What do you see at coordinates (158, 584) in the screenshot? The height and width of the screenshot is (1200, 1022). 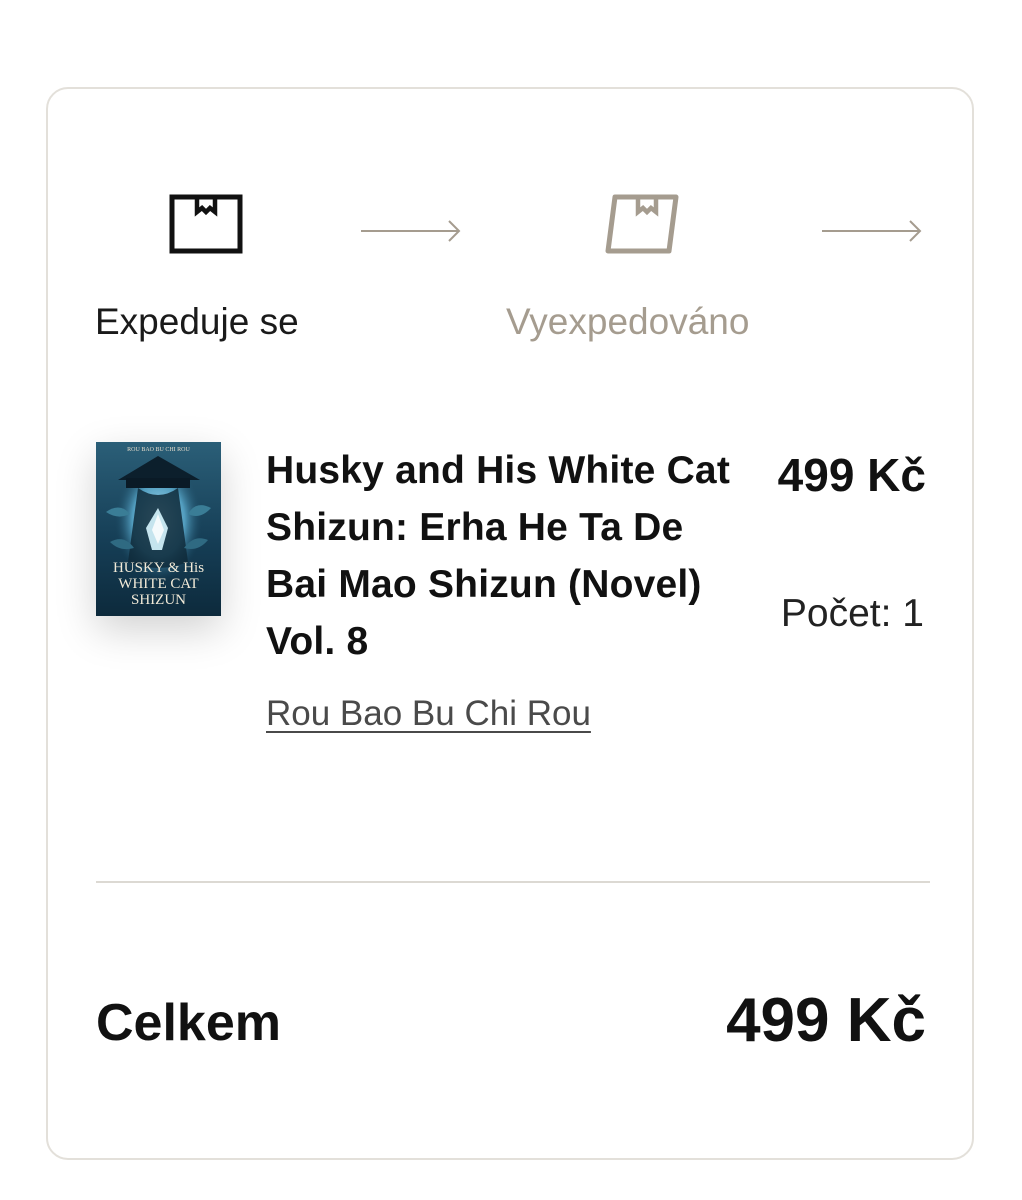 I see `svg-text: WHITE CAT` at bounding box center [158, 584].